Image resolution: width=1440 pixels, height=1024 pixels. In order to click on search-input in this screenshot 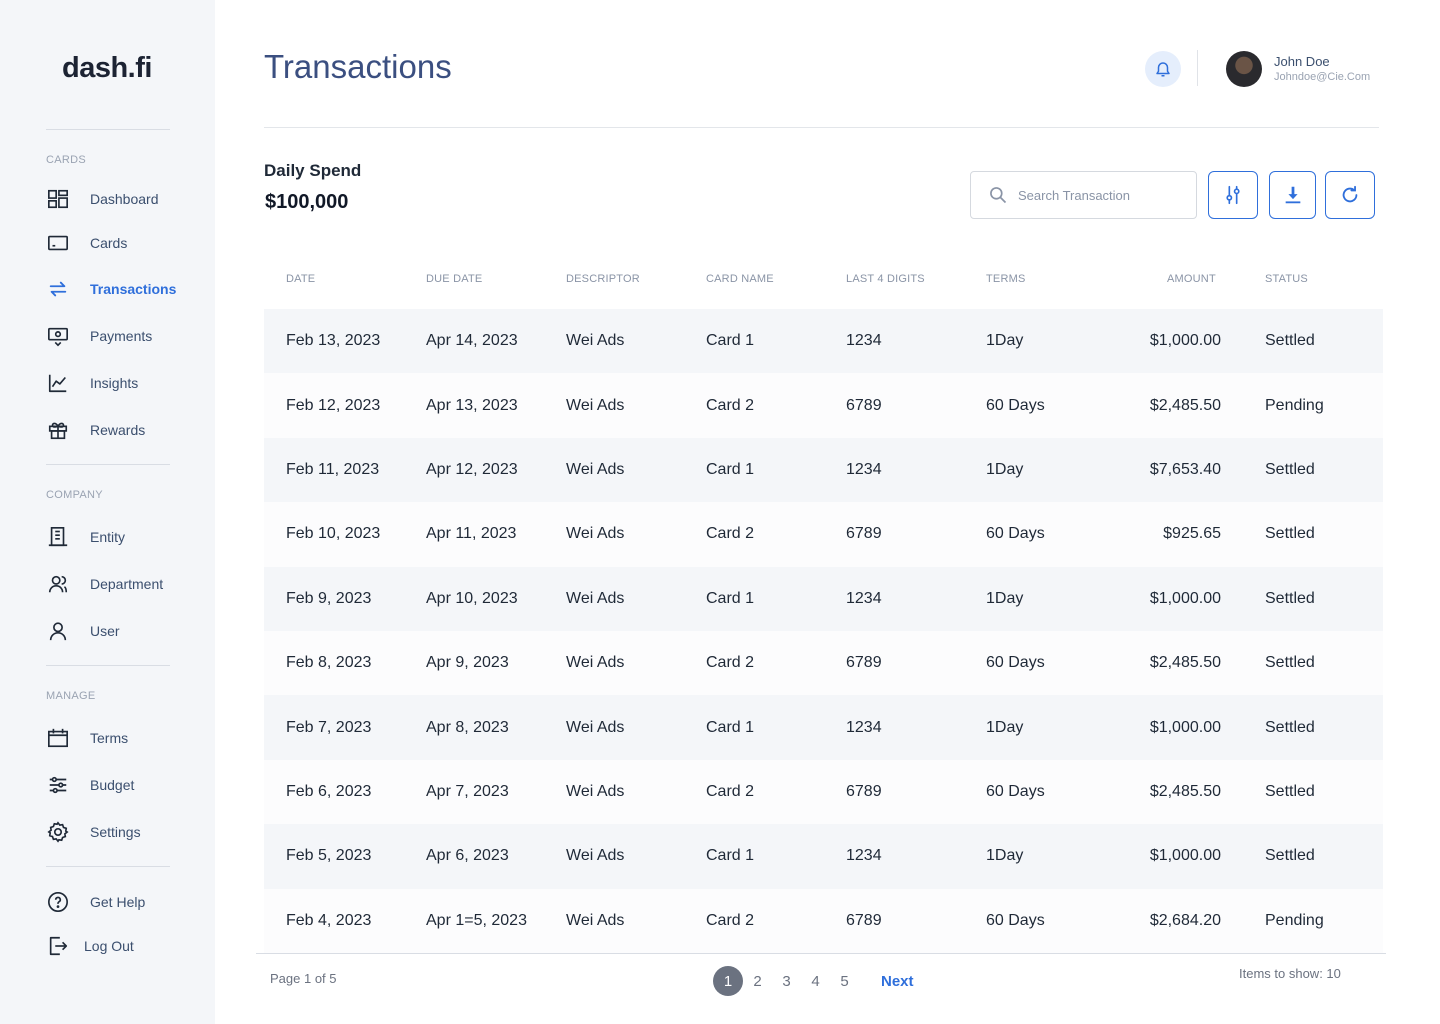, I will do `click(1098, 195)`.